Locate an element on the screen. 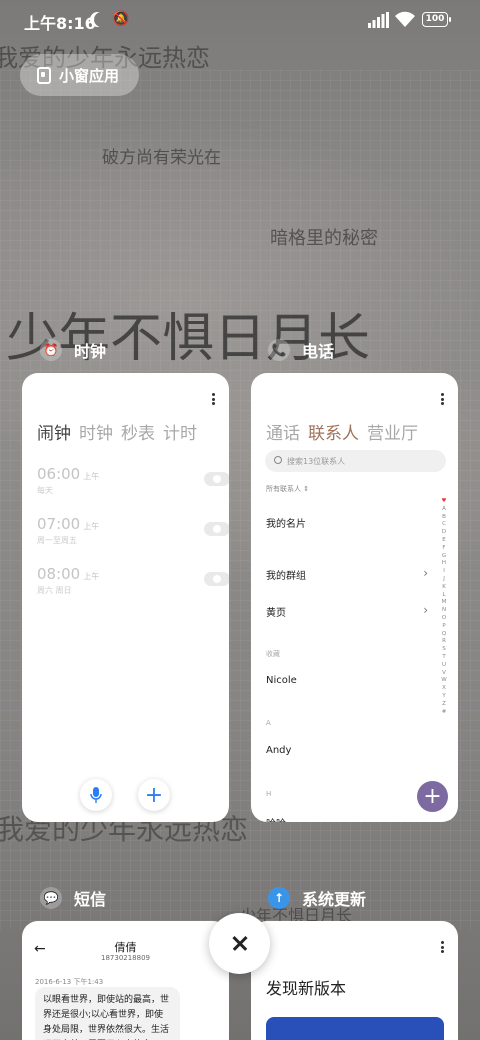 This screenshot has height=1040, width=480. alphabet-index-letter: Y is located at coordinates (444, 697).